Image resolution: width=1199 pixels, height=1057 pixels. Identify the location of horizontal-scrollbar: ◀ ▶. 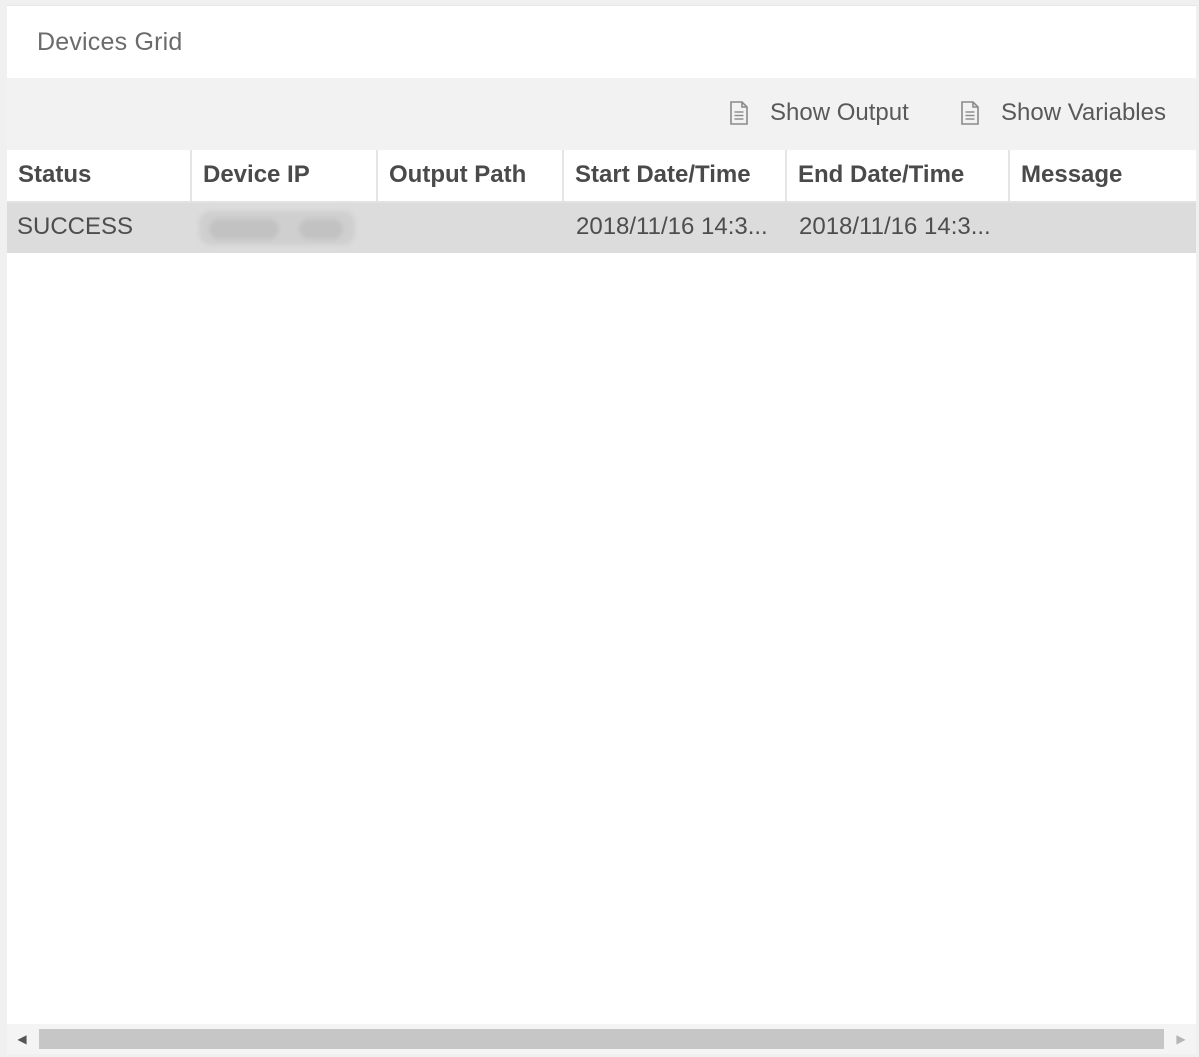
(601, 1039).